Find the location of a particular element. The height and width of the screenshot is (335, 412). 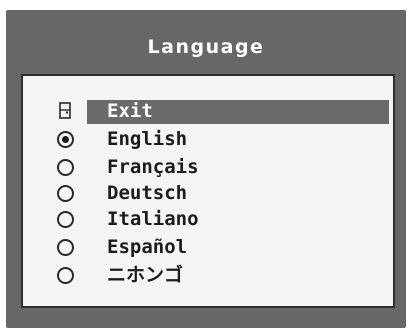

language-option-espanol: Español is located at coordinates (208, 247).